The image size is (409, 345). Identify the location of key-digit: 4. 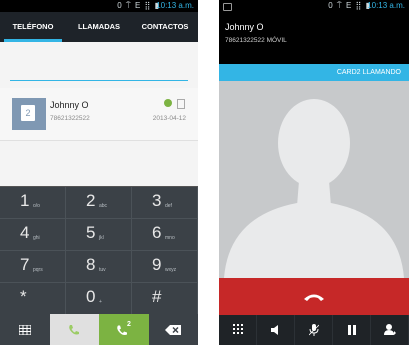
(25, 232).